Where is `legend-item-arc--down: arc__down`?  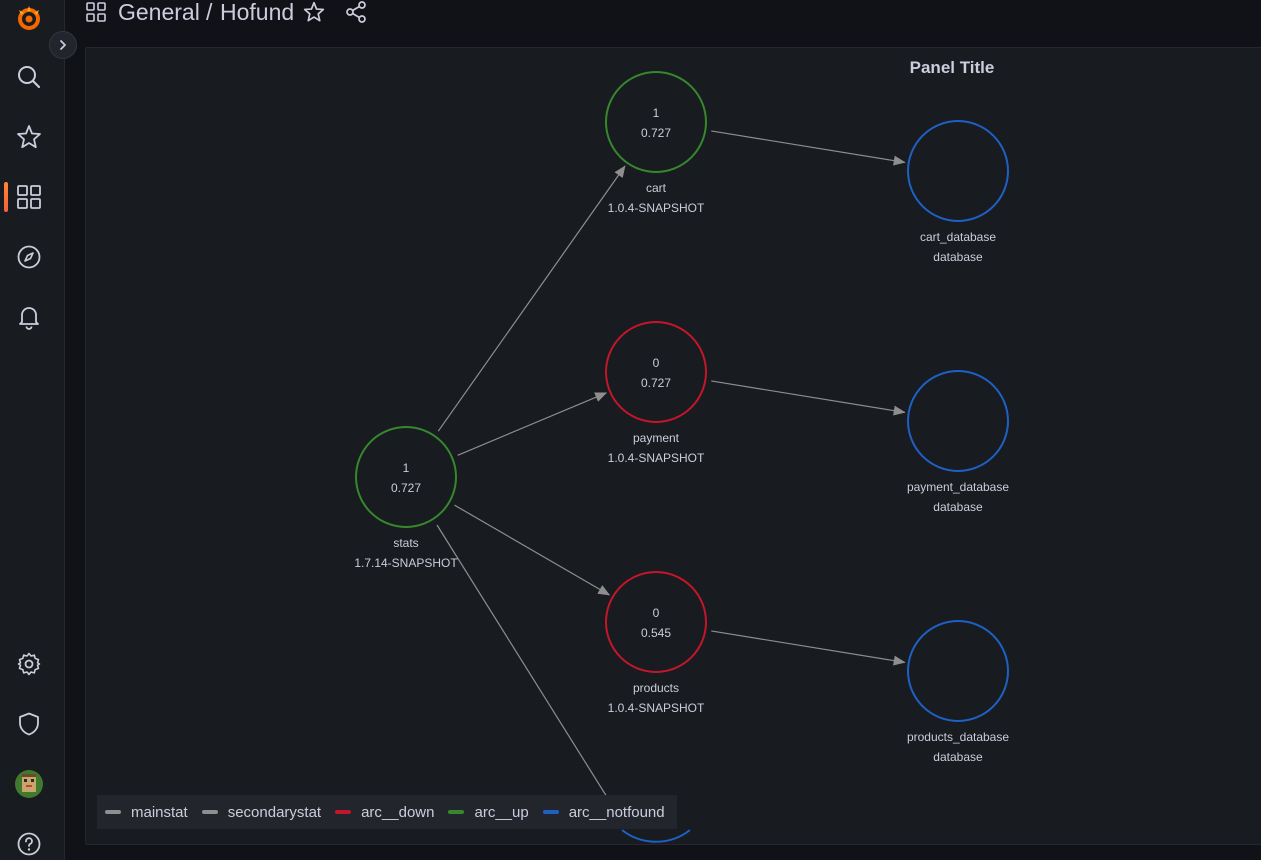
legend-item-arc--down: arc__down is located at coordinates (384, 812).